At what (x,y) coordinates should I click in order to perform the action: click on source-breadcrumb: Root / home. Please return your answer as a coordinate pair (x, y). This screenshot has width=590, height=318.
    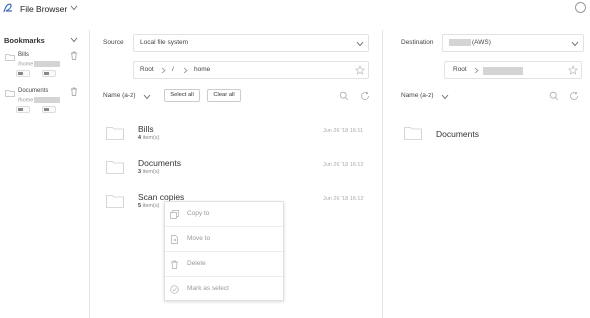
    Looking at the image, I should click on (251, 70).